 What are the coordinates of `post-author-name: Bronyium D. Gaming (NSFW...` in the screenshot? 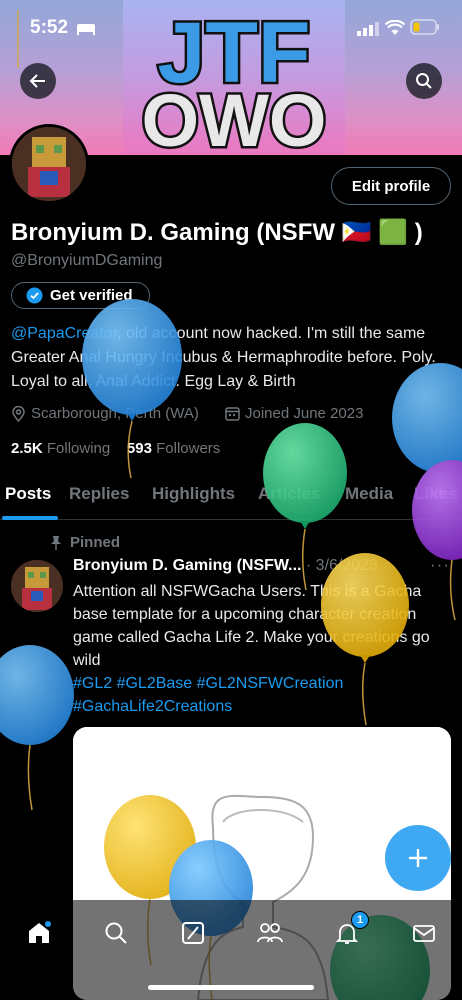 It's located at (187, 565).